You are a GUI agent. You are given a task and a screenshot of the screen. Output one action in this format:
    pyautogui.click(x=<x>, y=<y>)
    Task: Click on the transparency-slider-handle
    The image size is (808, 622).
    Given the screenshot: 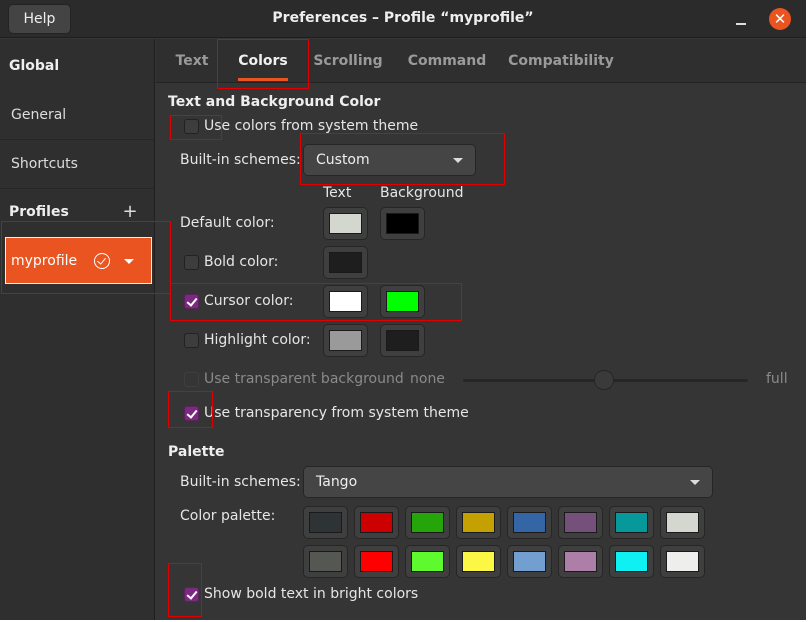 What is the action you would take?
    pyautogui.click(x=604, y=380)
    